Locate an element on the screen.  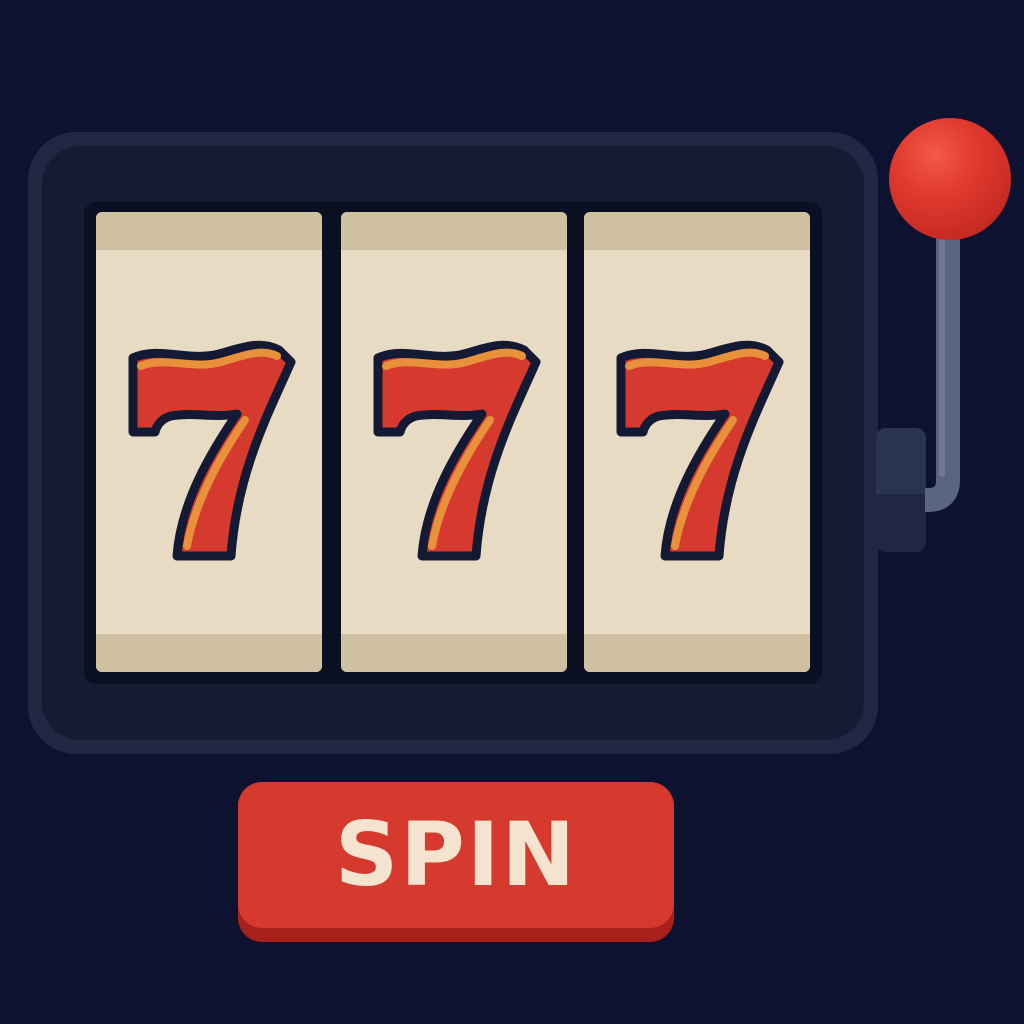
spin-button-face: SPIN is located at coordinates (456, 855).